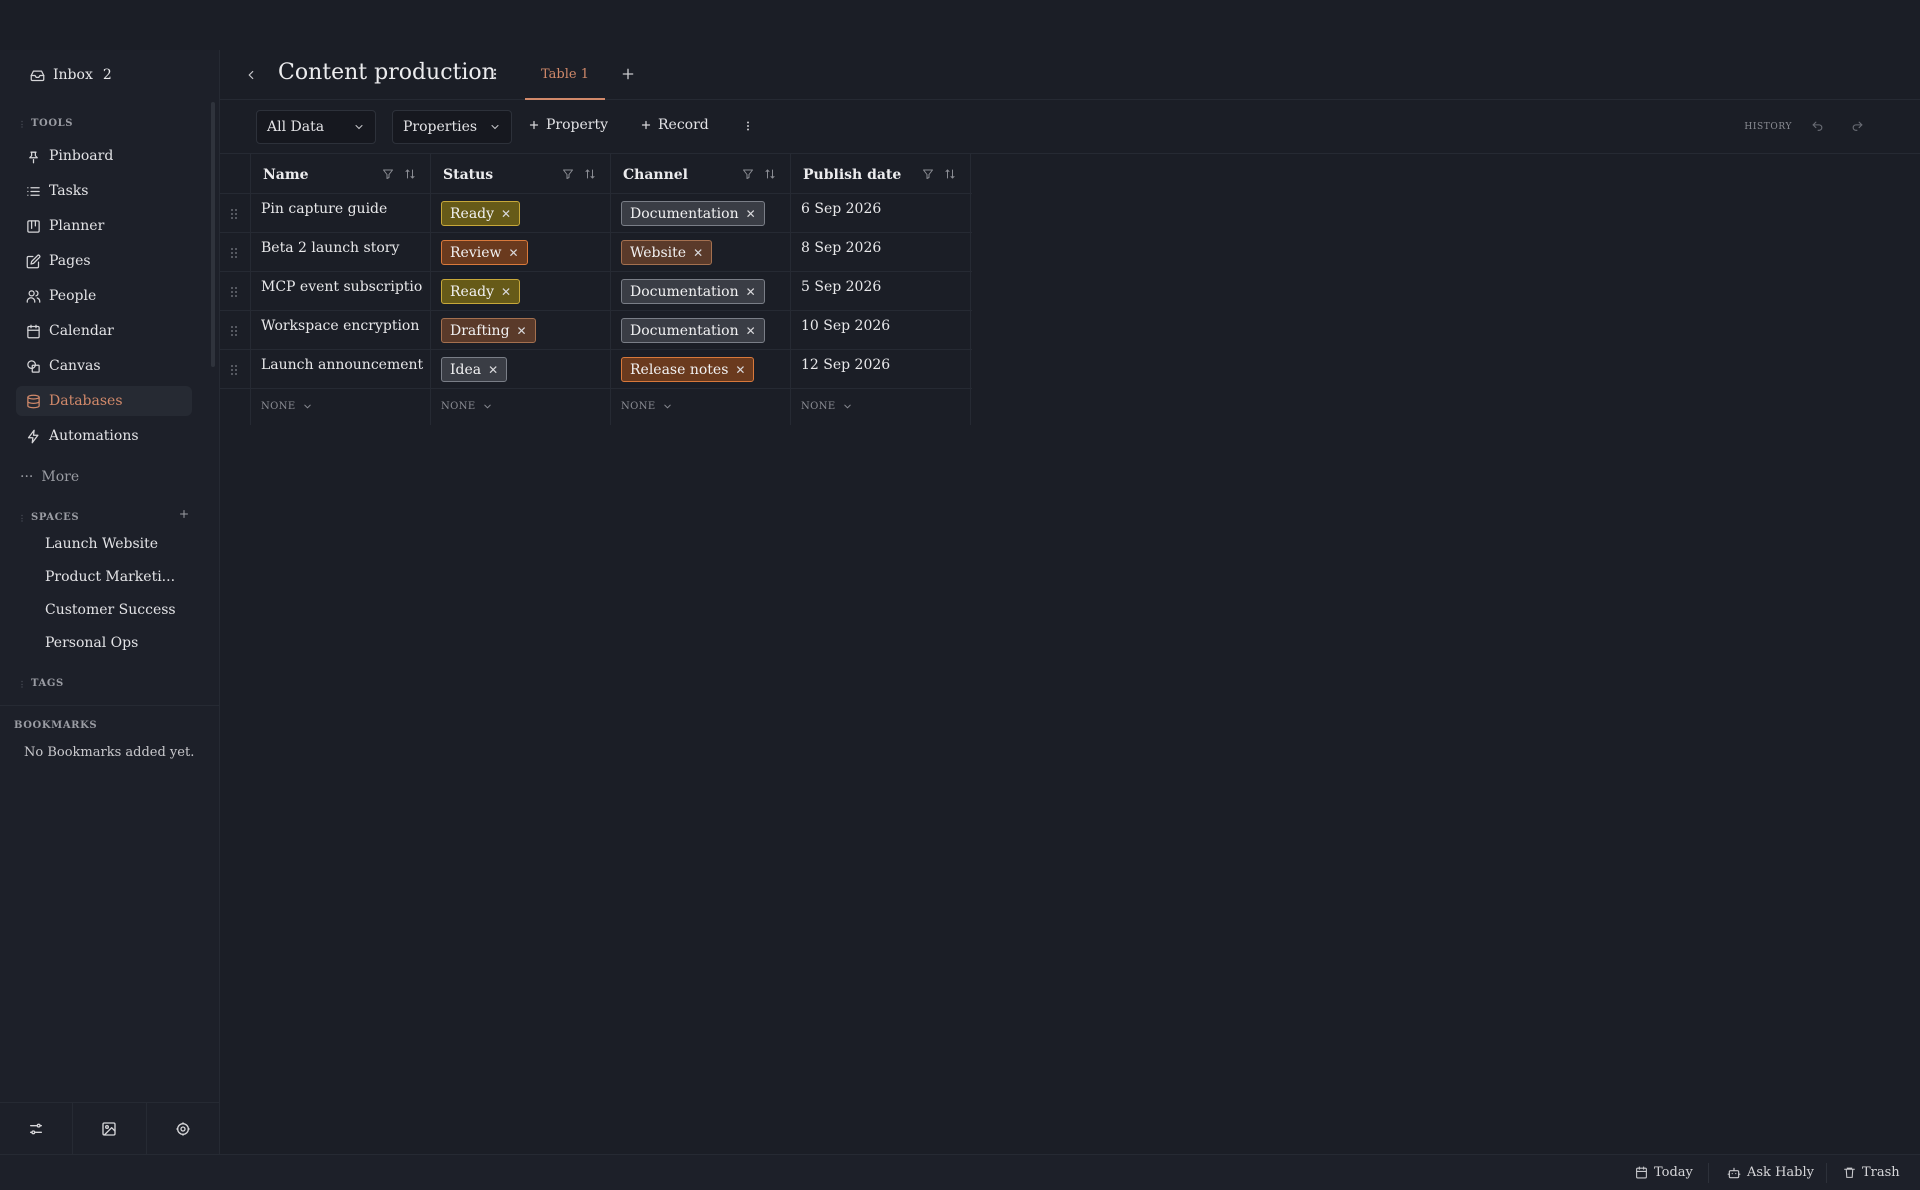 This screenshot has height=1190, width=1920. What do you see at coordinates (628, 74) in the screenshot?
I see `add-tab-button` at bounding box center [628, 74].